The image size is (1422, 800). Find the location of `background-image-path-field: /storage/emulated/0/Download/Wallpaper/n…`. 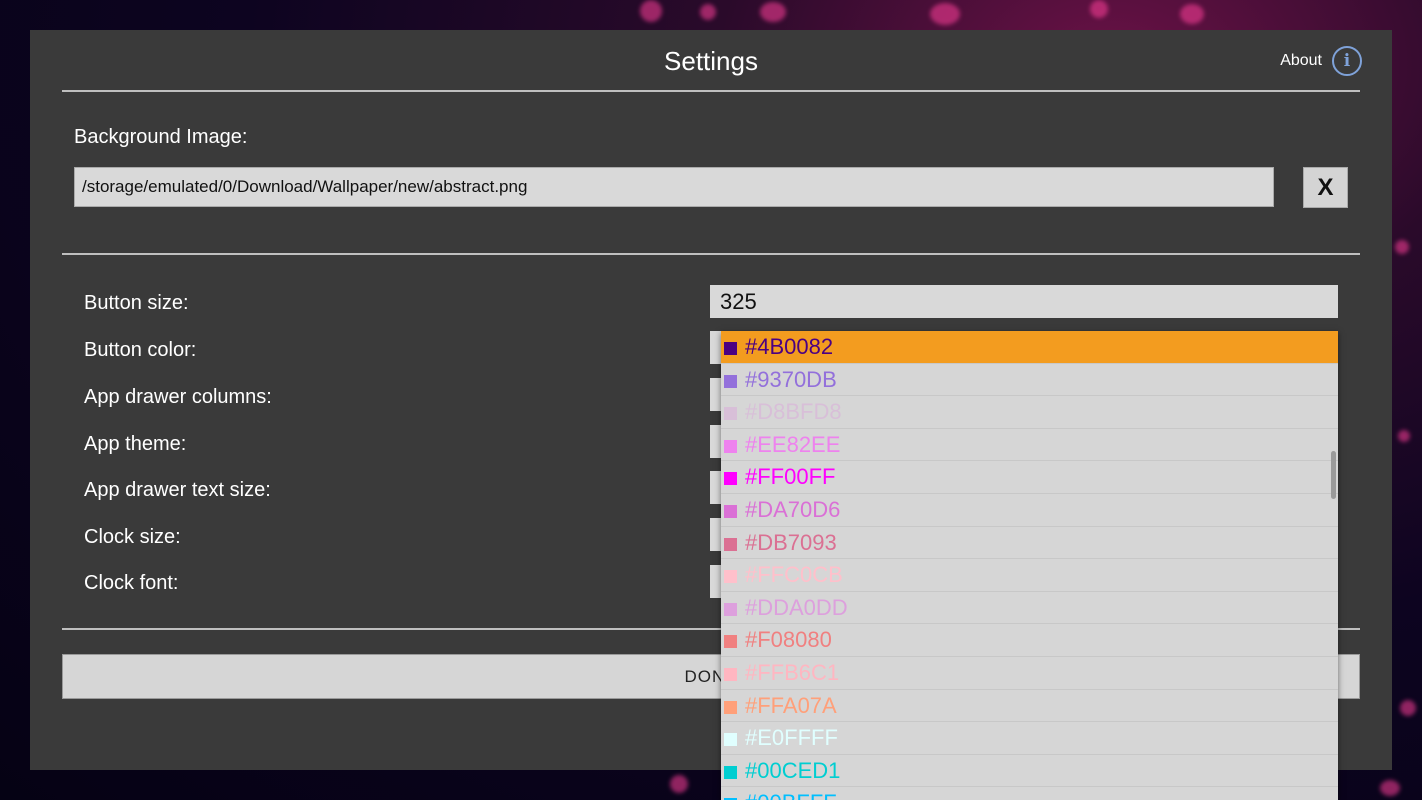

background-image-path-field: /storage/emulated/0/Download/Wallpaper/n… is located at coordinates (674, 187).